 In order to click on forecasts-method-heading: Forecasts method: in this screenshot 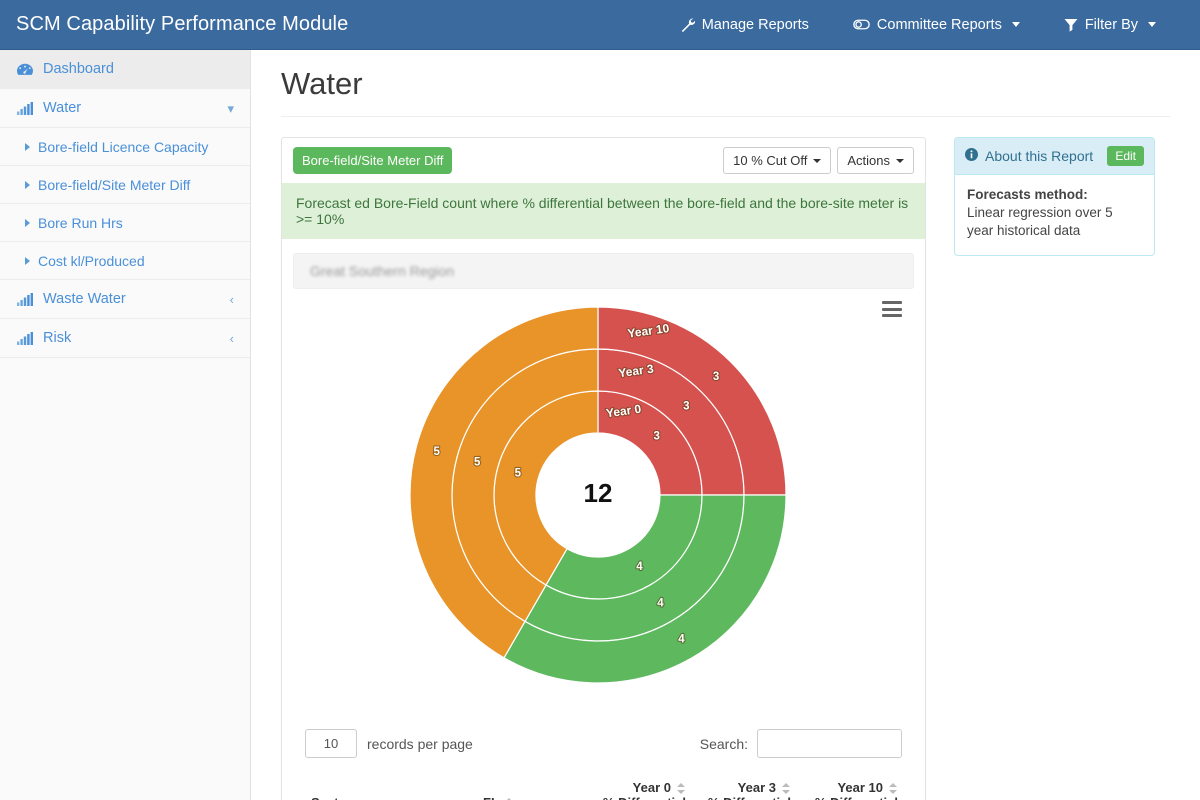, I will do `click(1027, 194)`.